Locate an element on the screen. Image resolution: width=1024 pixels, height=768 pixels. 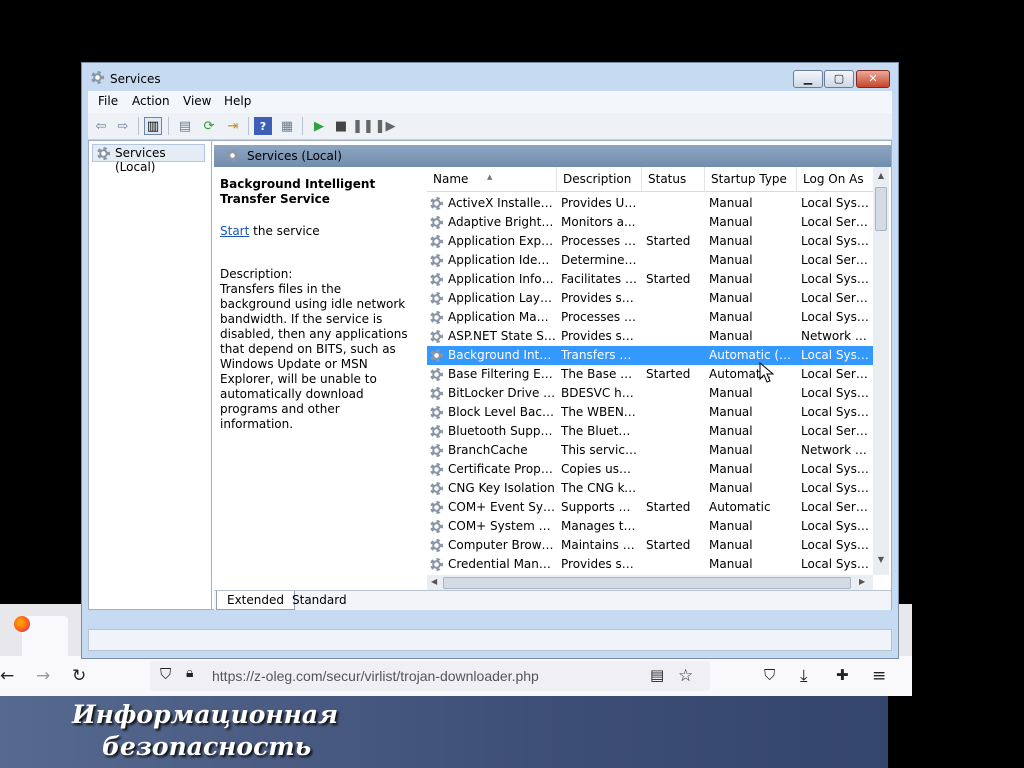
menu-view: View is located at coordinates (197, 101).